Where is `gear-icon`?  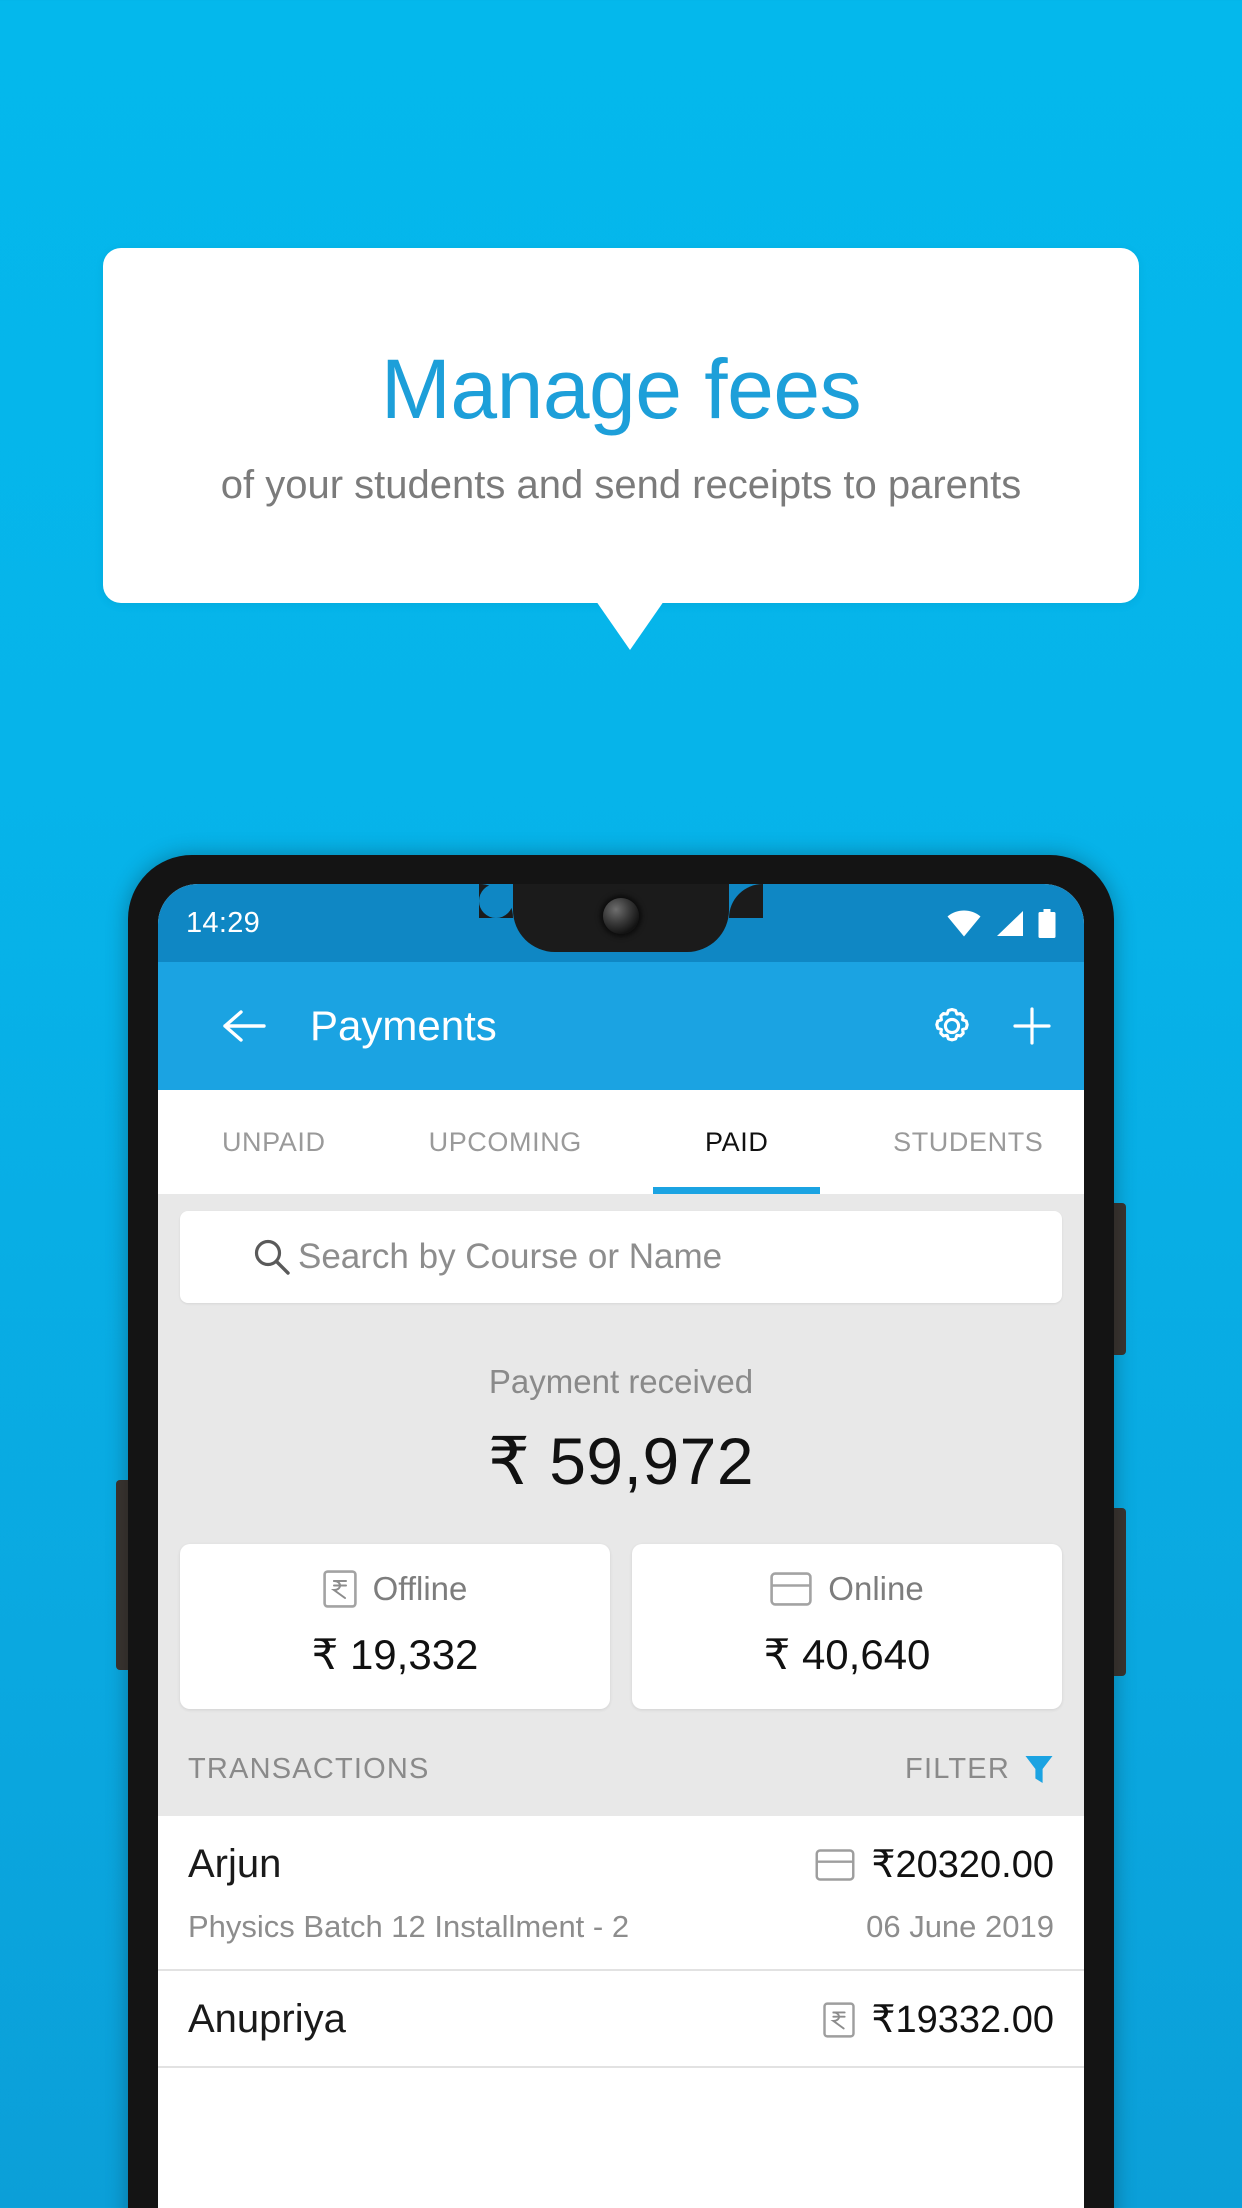
gear-icon is located at coordinates (952, 1026).